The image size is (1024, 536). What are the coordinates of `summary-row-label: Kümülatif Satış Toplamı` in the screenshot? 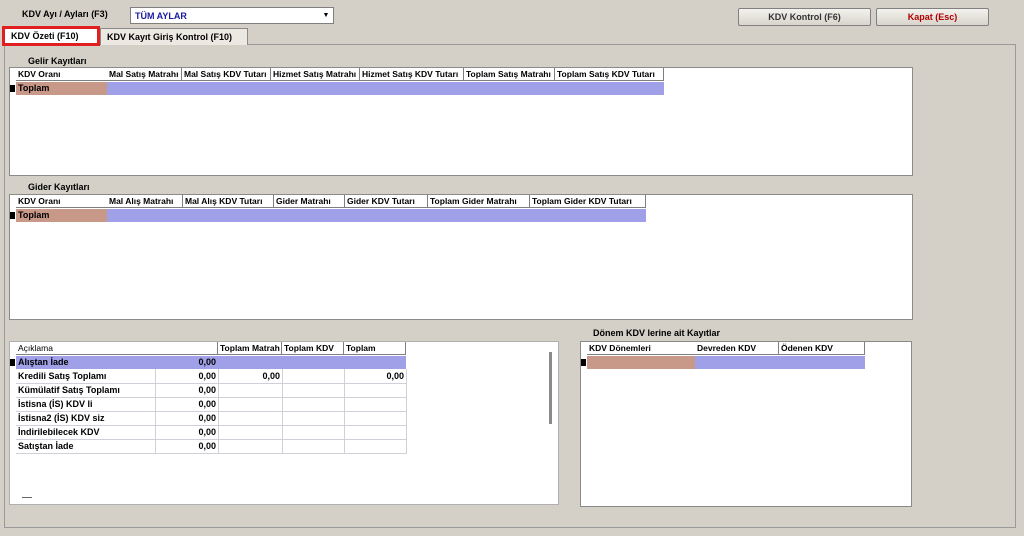 It's located at (85, 390).